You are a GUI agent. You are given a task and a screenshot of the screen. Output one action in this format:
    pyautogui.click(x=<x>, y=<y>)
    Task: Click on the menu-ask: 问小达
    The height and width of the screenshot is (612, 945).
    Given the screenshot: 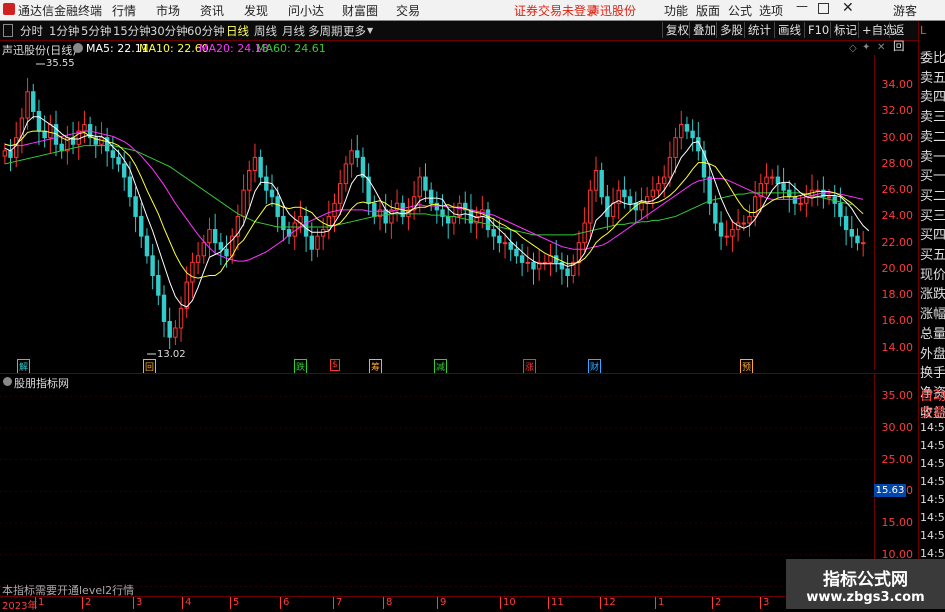 What is the action you would take?
    pyautogui.click(x=306, y=10)
    